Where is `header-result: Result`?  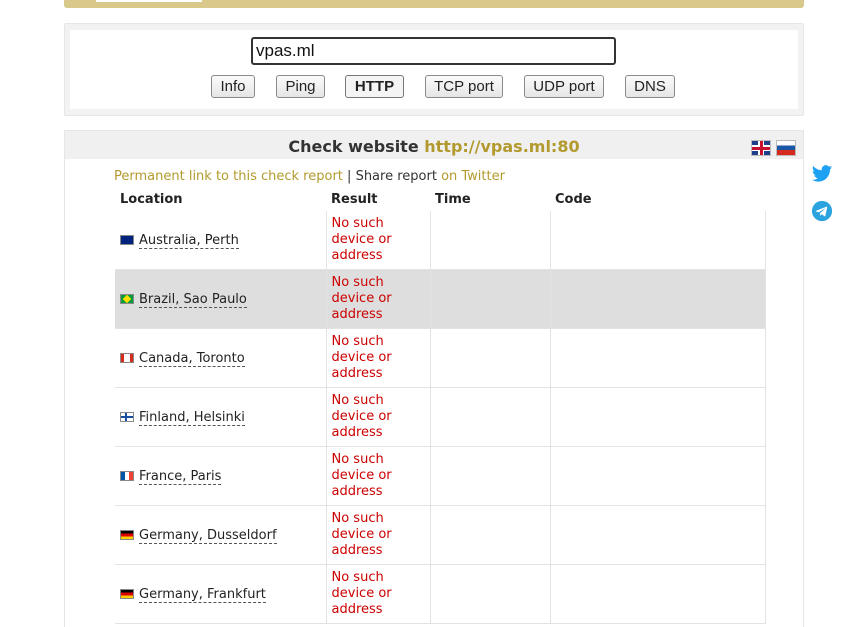 header-result: Result is located at coordinates (378, 199).